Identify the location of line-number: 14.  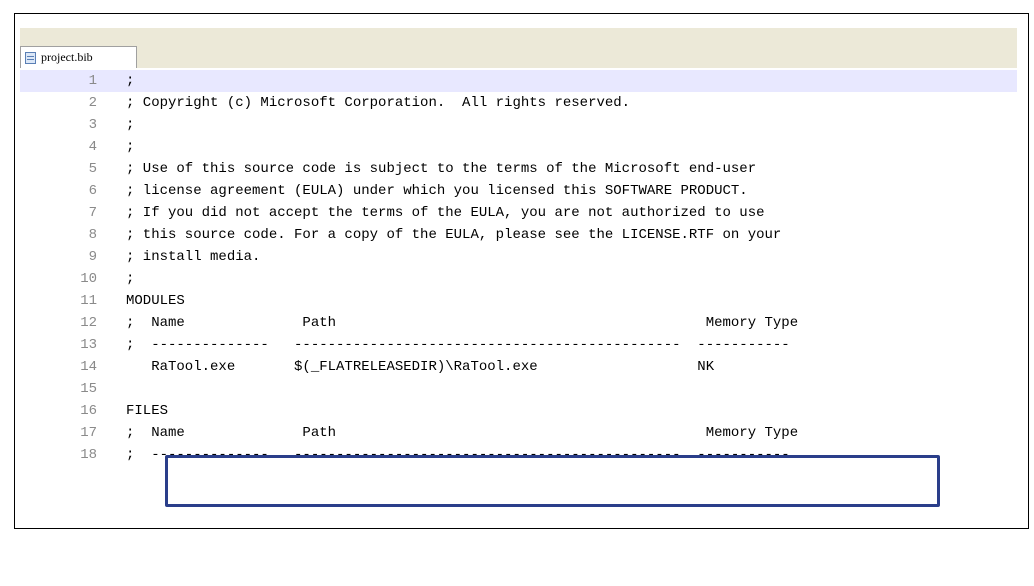
(88, 367).